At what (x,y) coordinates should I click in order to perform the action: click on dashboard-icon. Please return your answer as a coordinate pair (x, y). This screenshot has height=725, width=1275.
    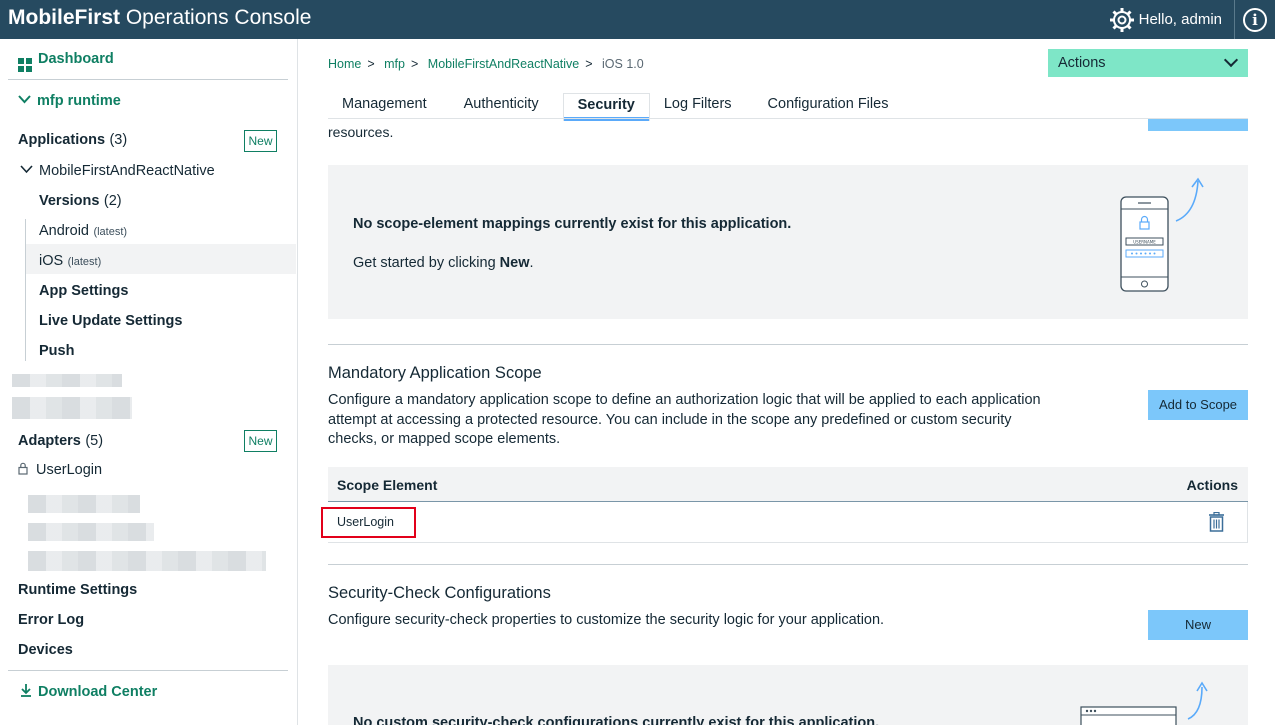
    Looking at the image, I should click on (25, 65).